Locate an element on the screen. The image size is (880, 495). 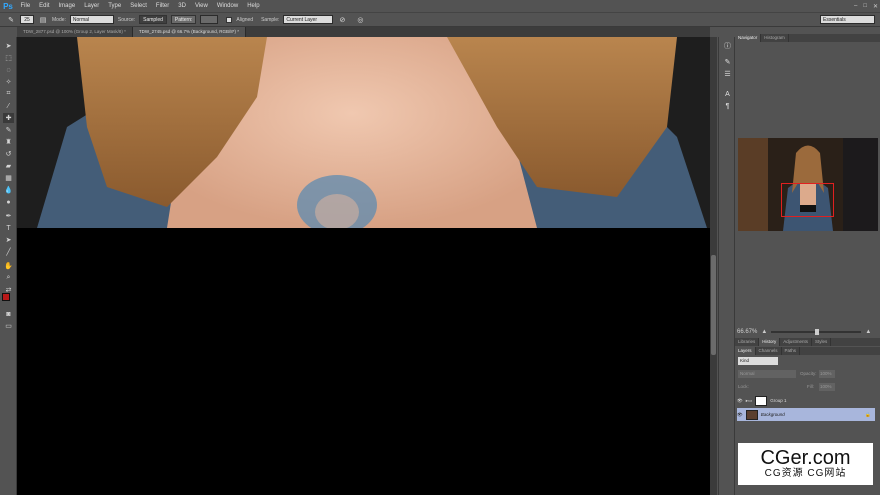
brush-presets-icon: ✎ is located at coordinates (727, 62).